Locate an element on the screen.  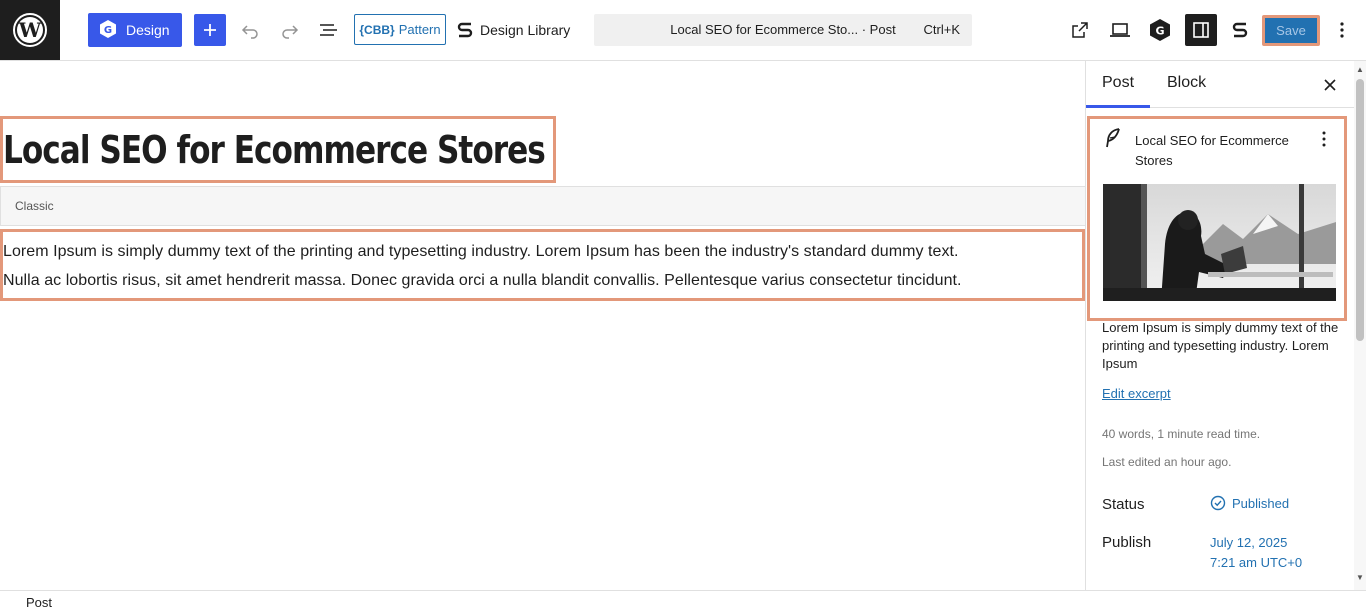
edit-excerpt-link: Edit excerpt is located at coordinates (1136, 393).